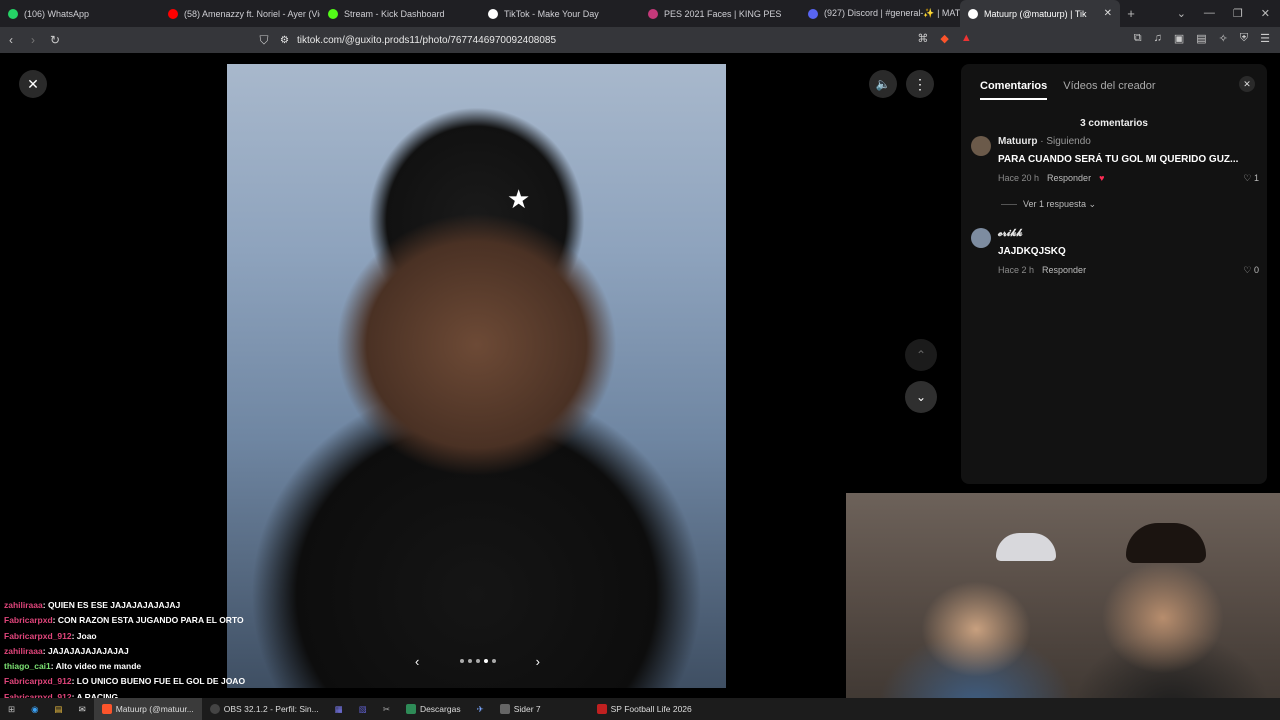  Describe the element at coordinates (433, 709) in the screenshot. I see `taskbar-item-downloads: Descargas` at that location.